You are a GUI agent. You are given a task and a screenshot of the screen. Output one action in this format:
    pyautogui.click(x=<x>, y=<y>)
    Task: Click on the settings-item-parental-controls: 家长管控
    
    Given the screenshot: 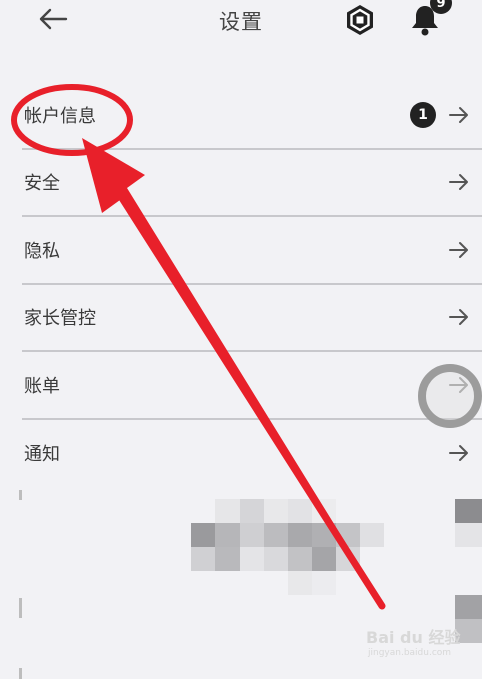 What is the action you would take?
    pyautogui.click(x=252, y=318)
    